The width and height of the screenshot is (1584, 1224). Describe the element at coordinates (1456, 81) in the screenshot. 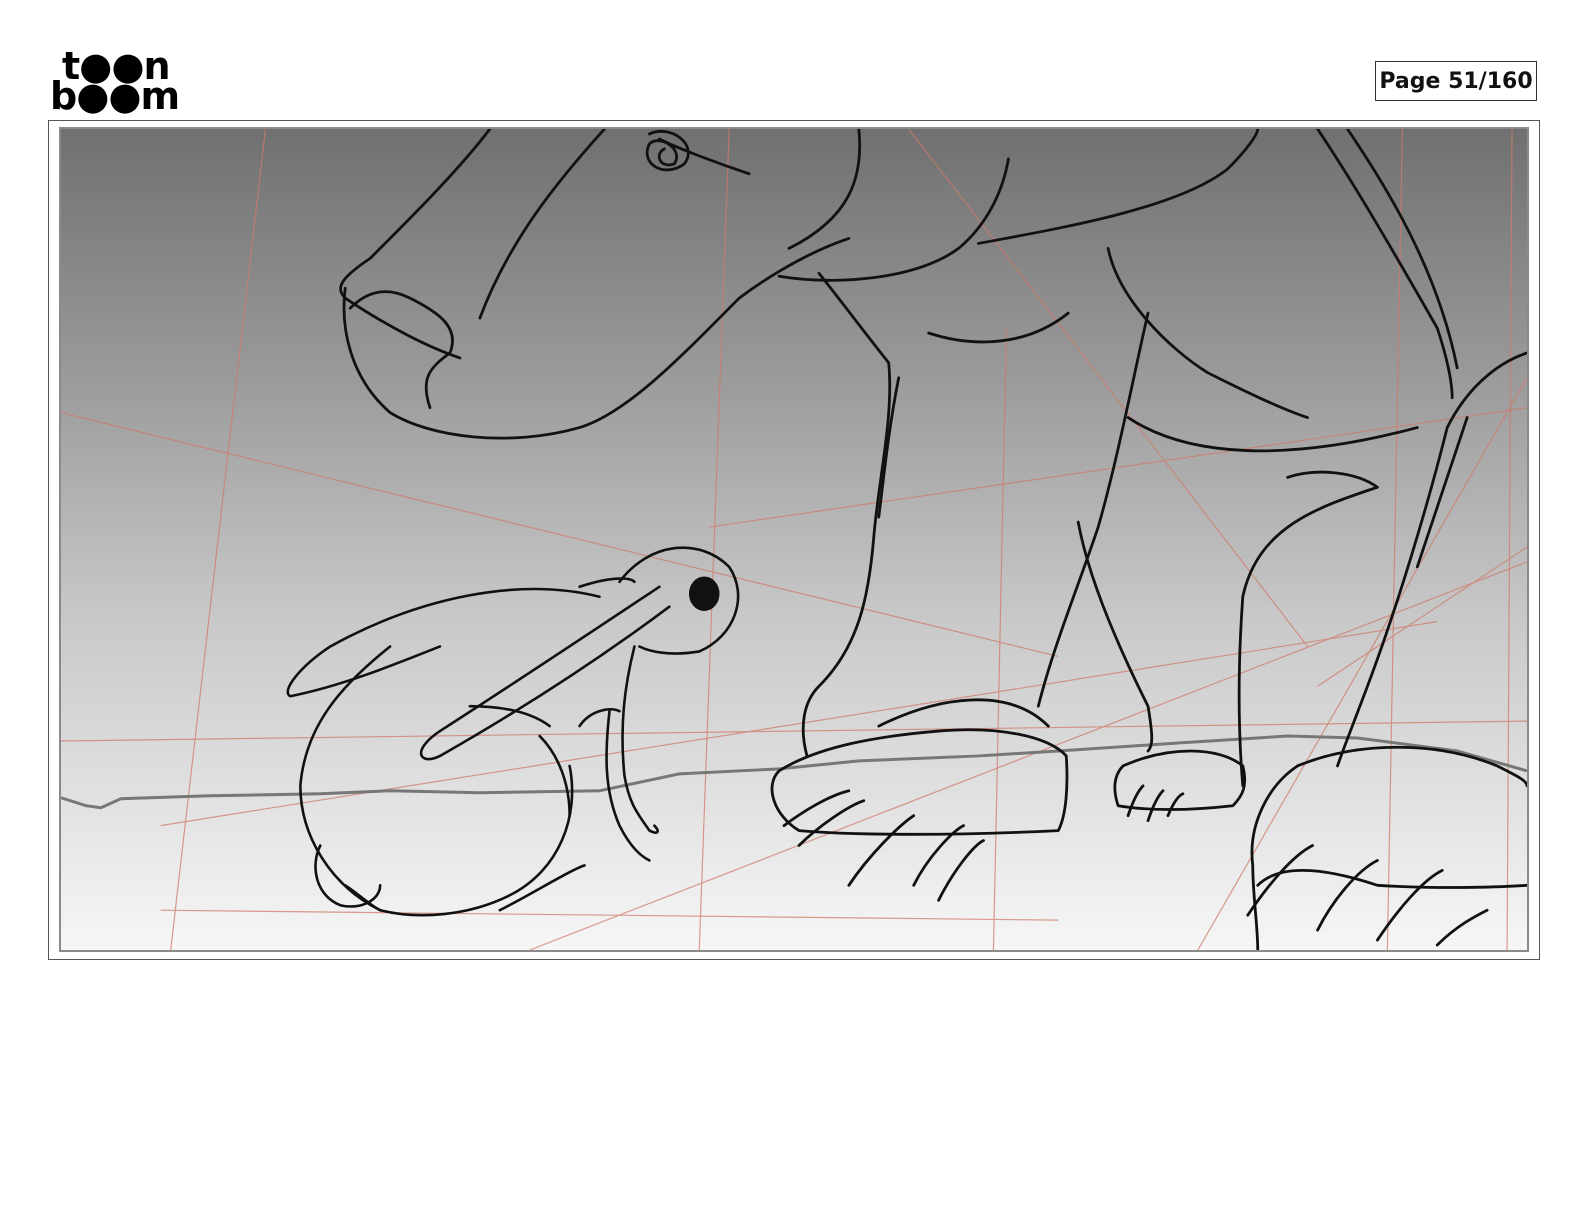

I see `page-number-label: Page 51/160` at that location.